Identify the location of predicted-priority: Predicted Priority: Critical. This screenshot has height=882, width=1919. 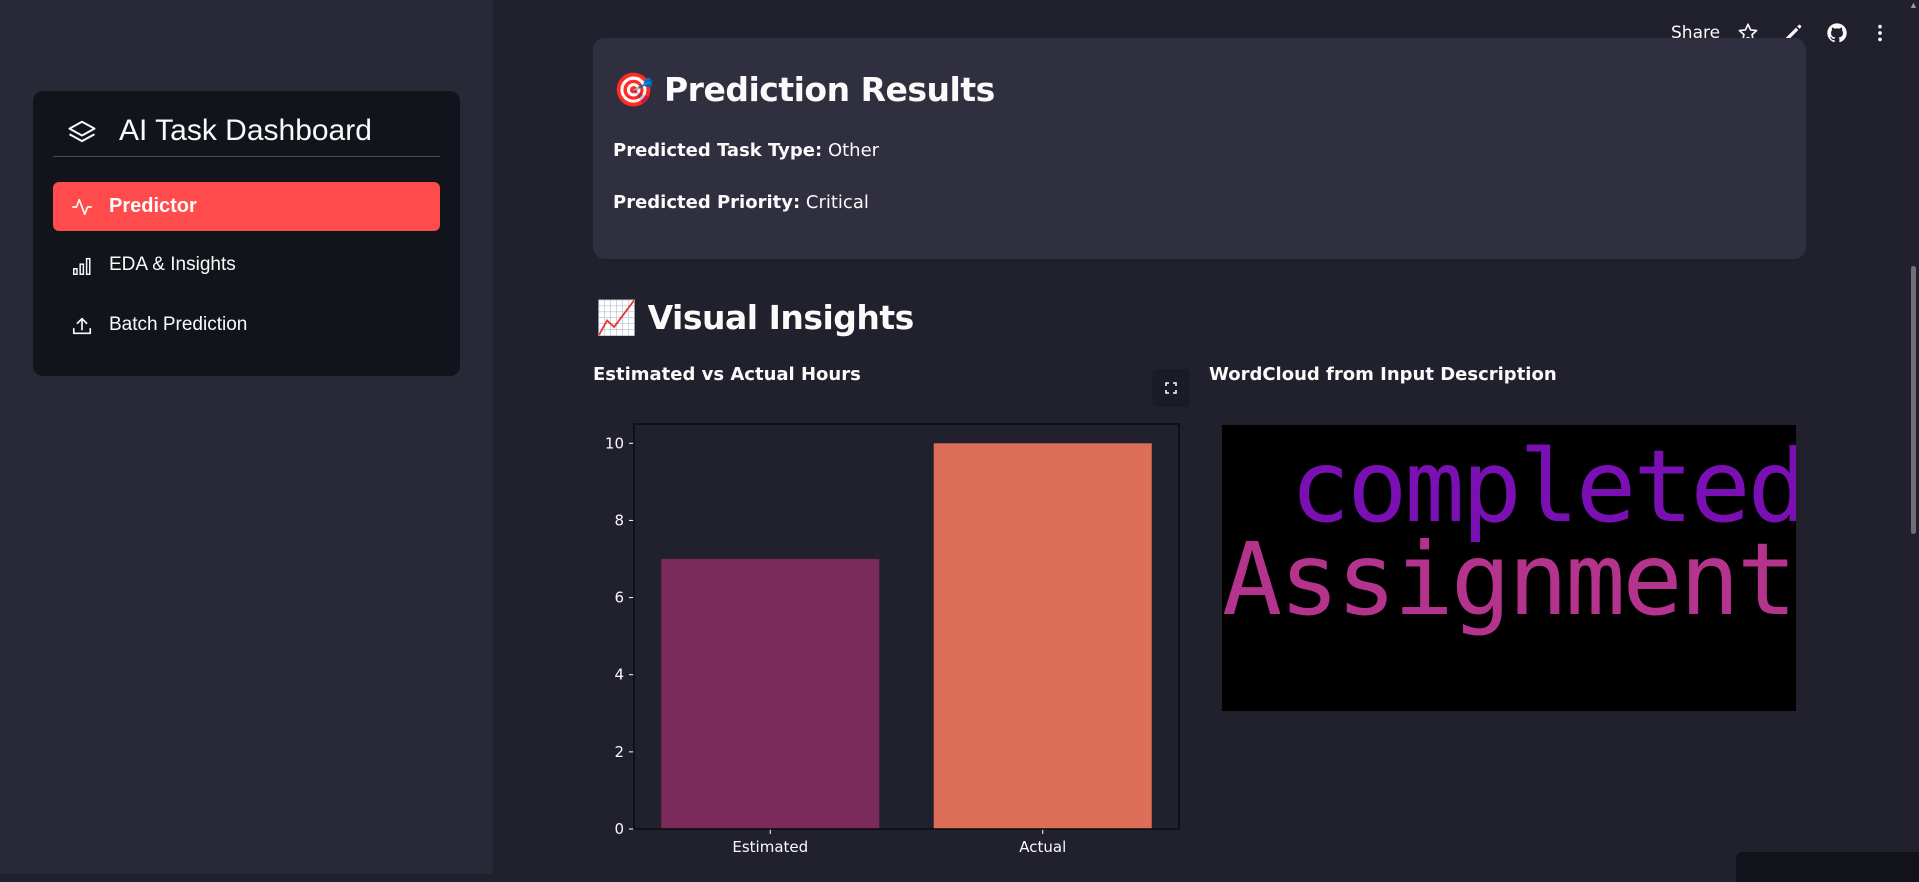
(741, 202).